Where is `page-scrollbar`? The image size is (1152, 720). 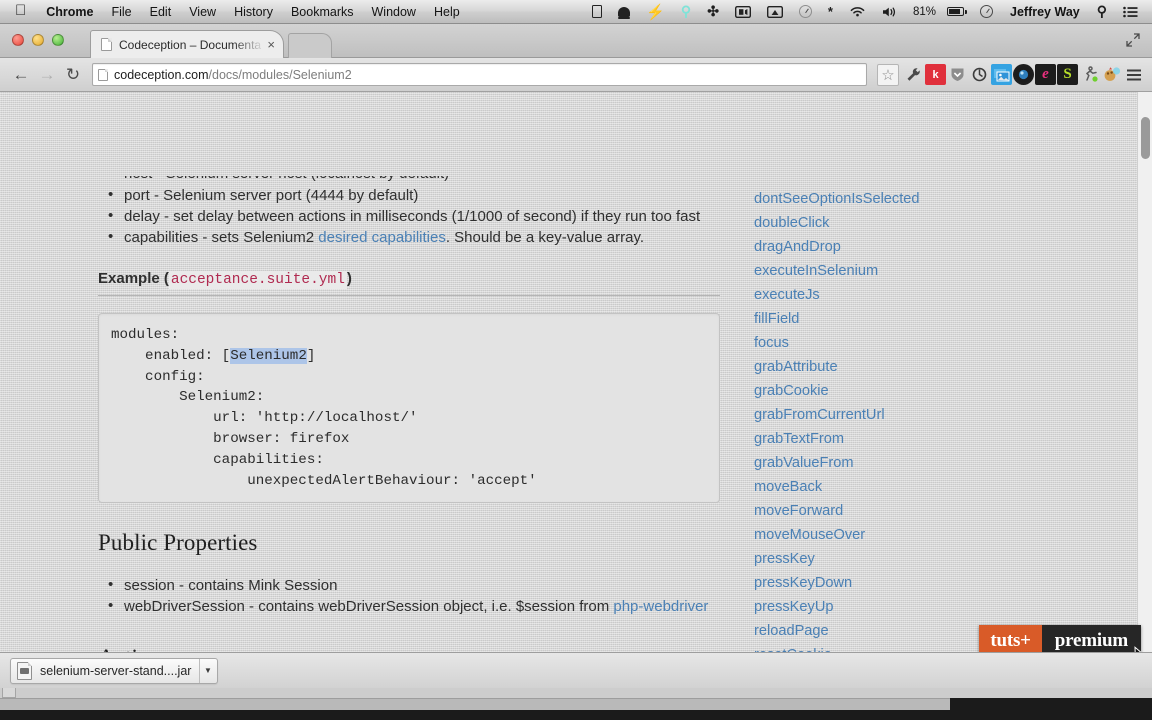
page-scrollbar is located at coordinates (1144, 383).